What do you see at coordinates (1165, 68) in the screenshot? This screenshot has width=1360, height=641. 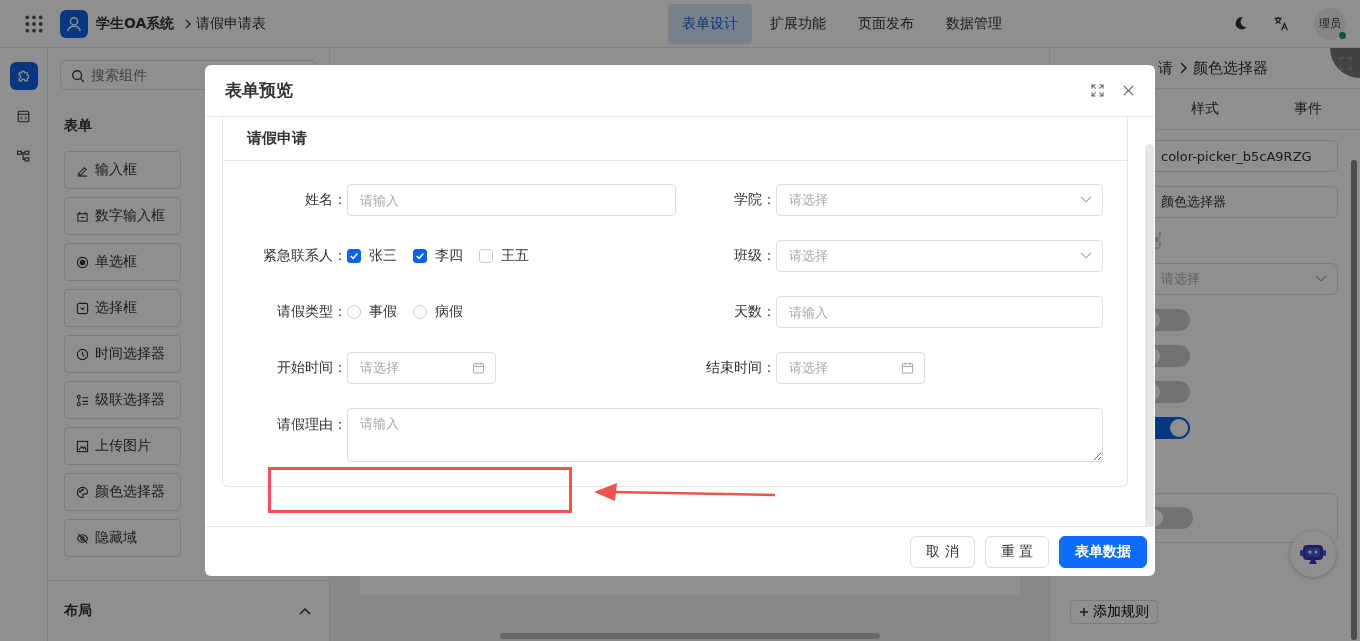 I see `breadcrumb-item: 请` at bounding box center [1165, 68].